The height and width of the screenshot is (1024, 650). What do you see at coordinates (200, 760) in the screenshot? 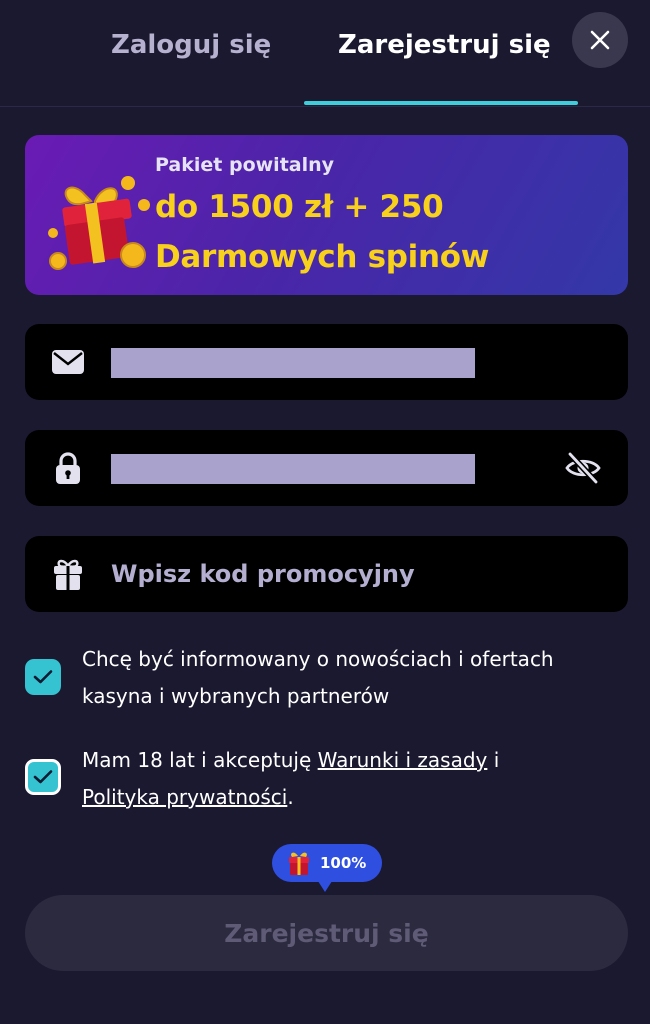
I see `terms-prefix: Mam 18 lat i akceptuję` at bounding box center [200, 760].